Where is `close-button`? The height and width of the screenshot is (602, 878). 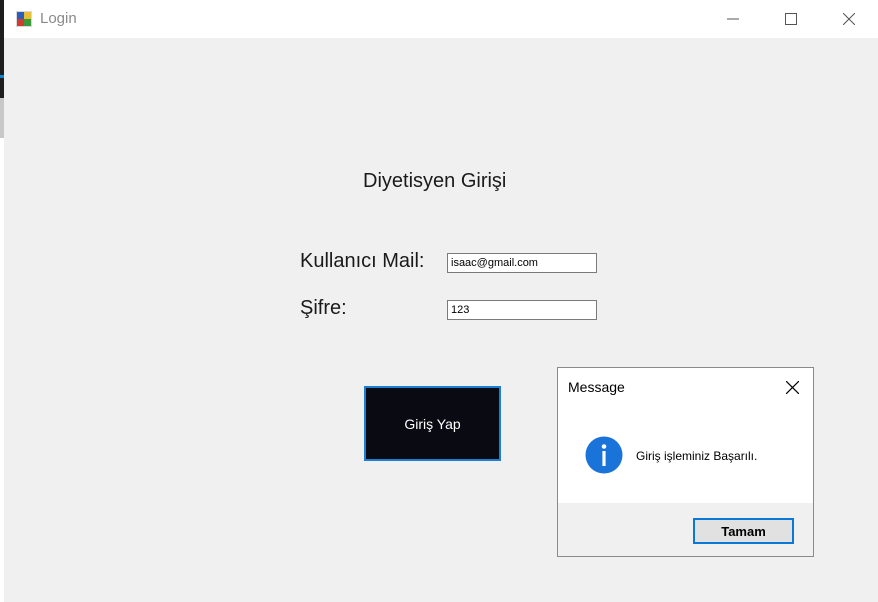 close-button is located at coordinates (849, 19).